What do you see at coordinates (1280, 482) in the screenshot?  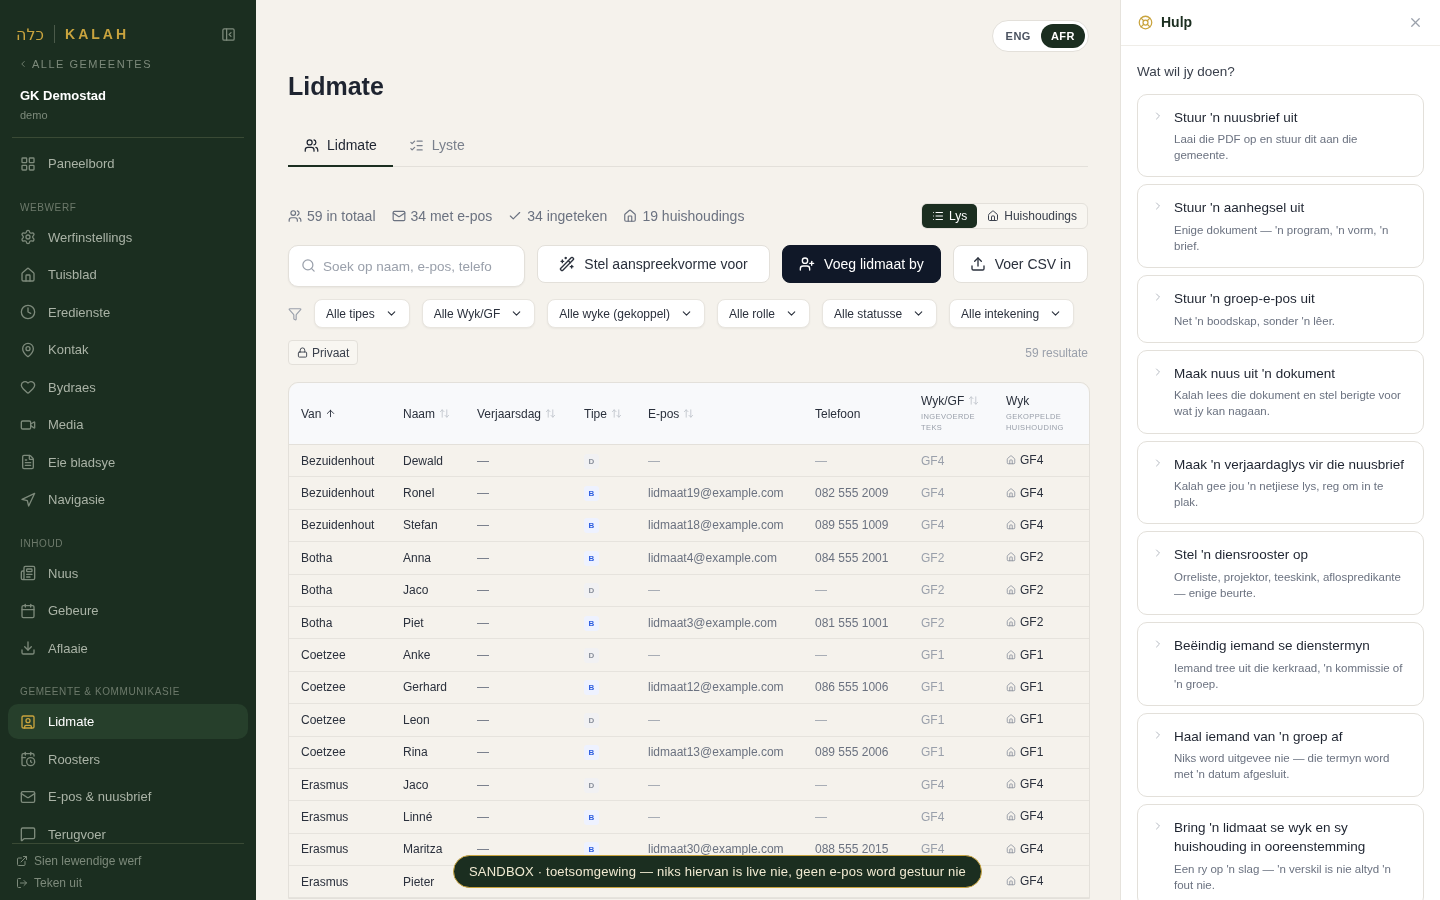 I see `help-card: Maak 'n verjaardaglys vir die nuusbrief Kalah gee jou 'n netjiese lys, reg om in te plak.` at bounding box center [1280, 482].